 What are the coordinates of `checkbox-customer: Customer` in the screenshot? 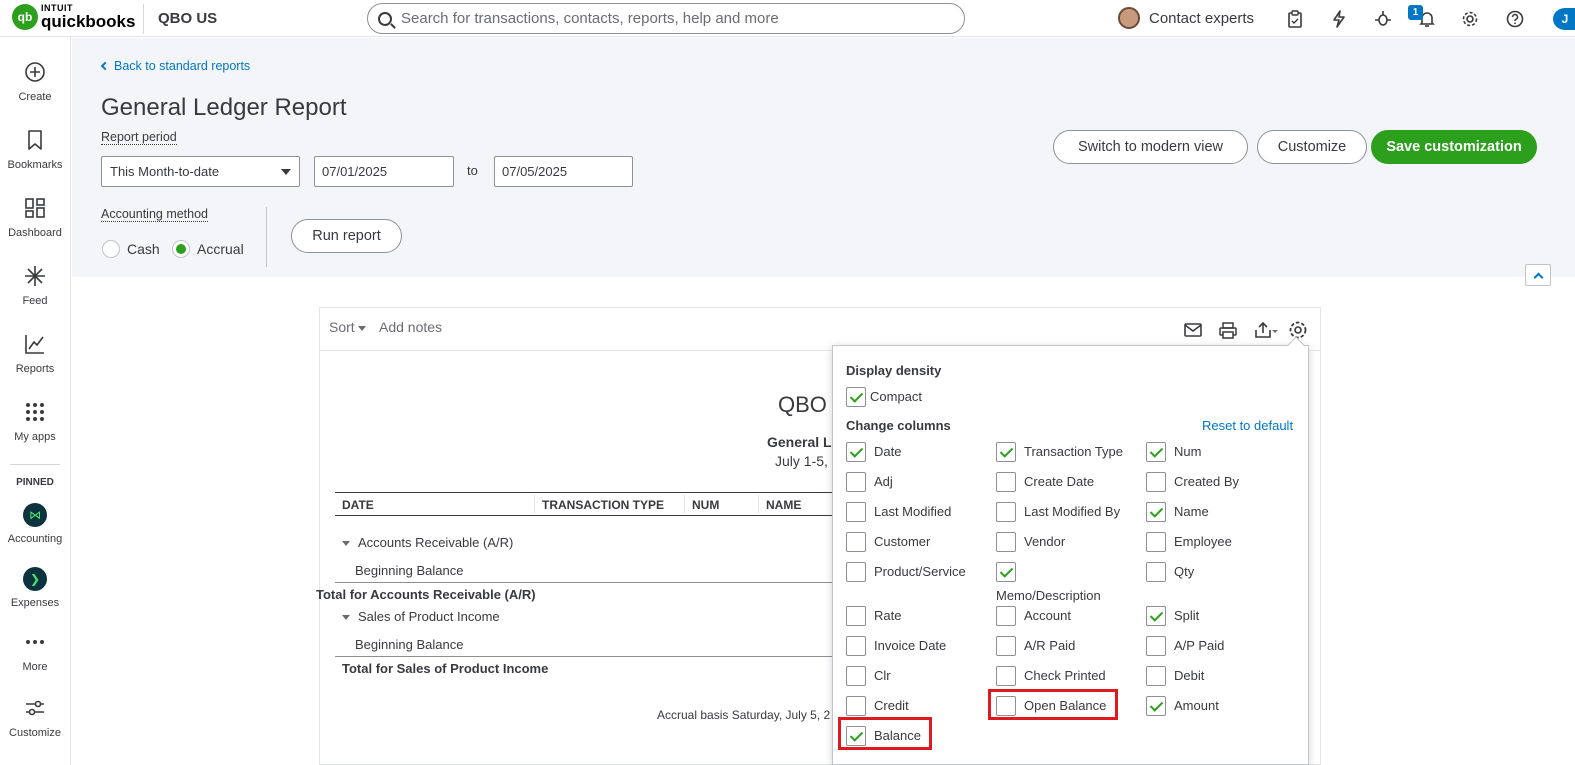 It's located at (888, 542).